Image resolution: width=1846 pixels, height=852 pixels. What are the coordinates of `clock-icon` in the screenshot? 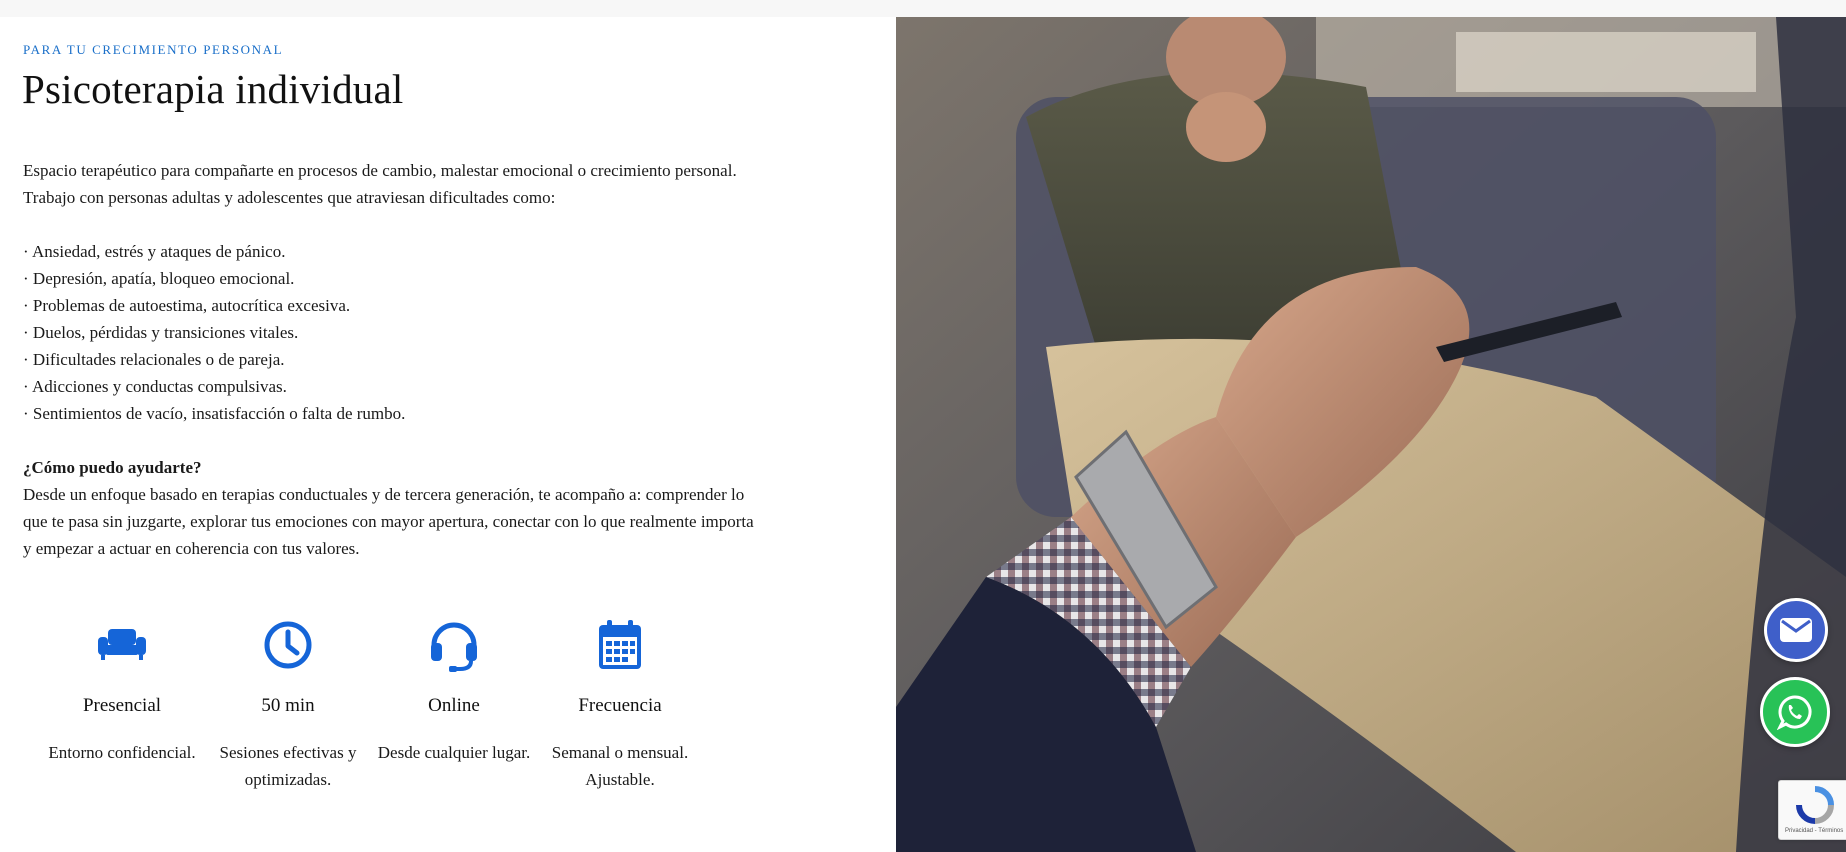 It's located at (288, 645).